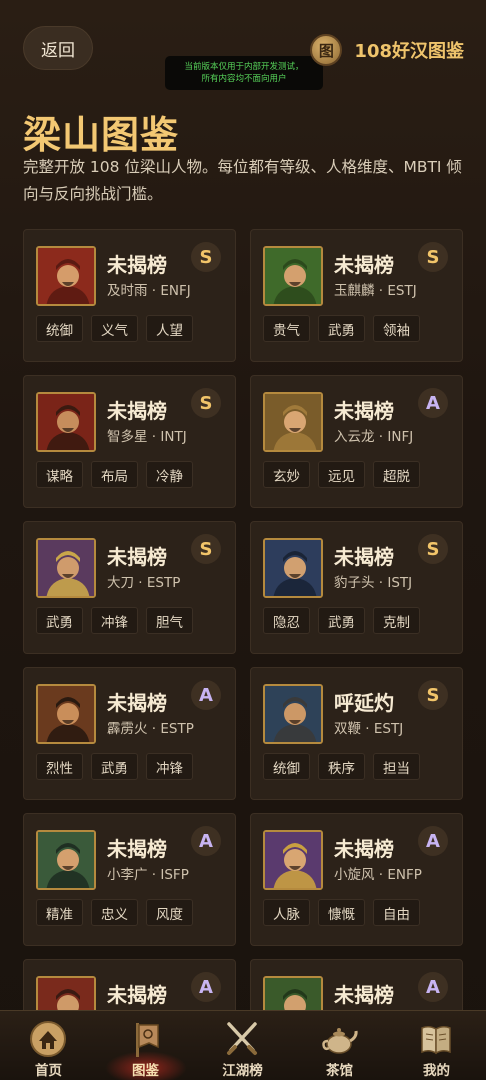  I want to click on hero-nickname-mbti: 霹雳火 · ESTP, so click(150, 729).